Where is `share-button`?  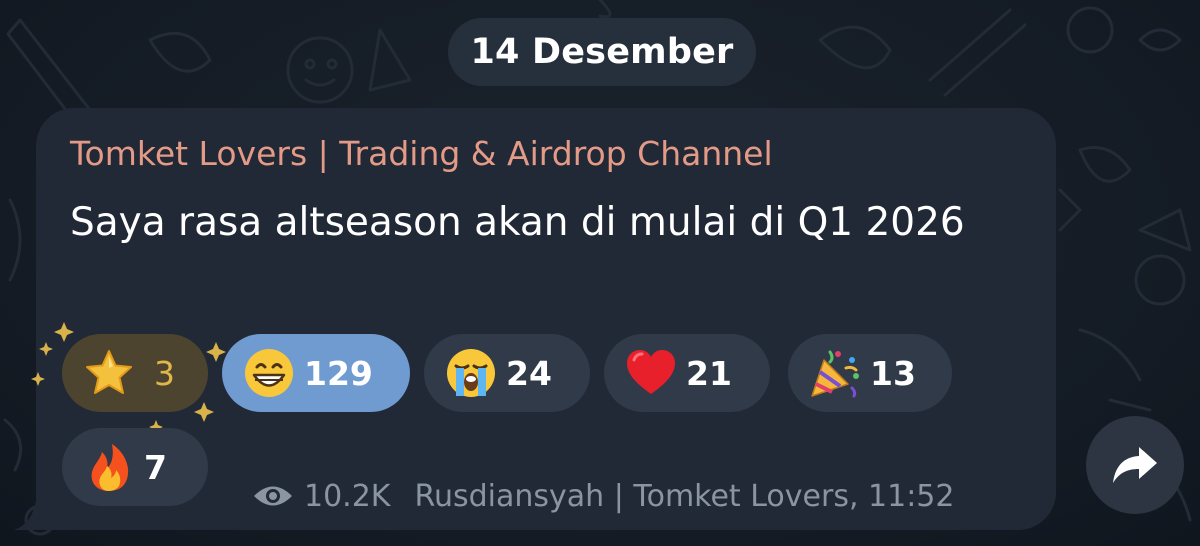 share-button is located at coordinates (1135, 465).